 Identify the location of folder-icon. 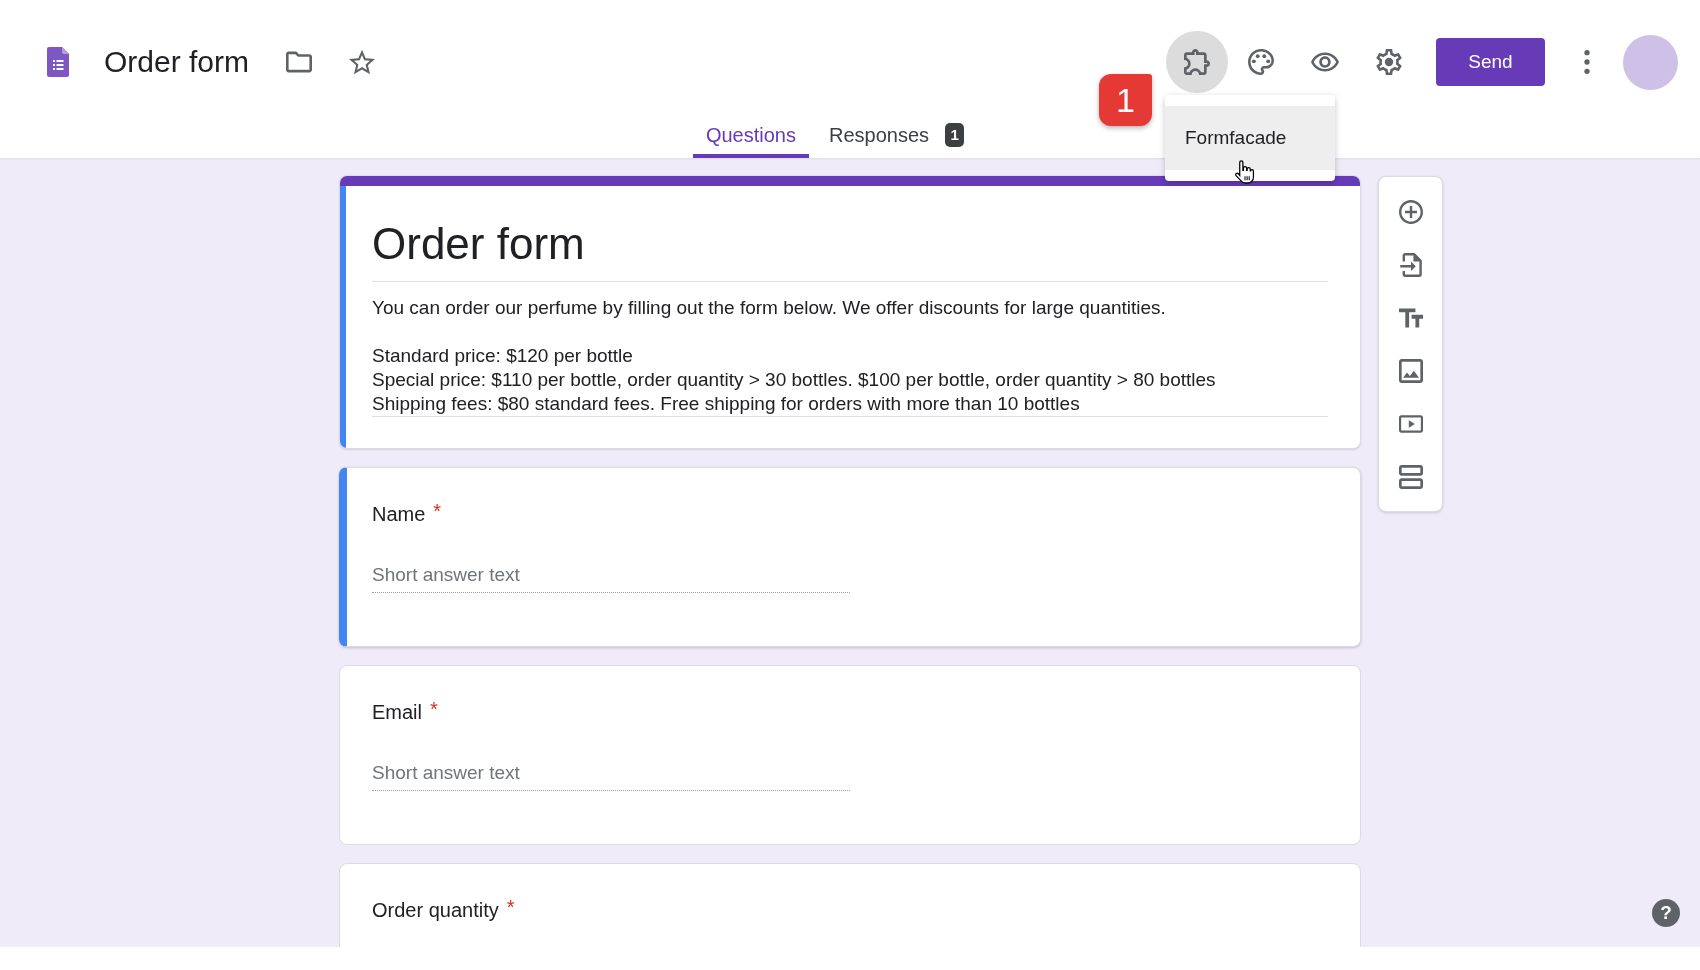
(299, 62).